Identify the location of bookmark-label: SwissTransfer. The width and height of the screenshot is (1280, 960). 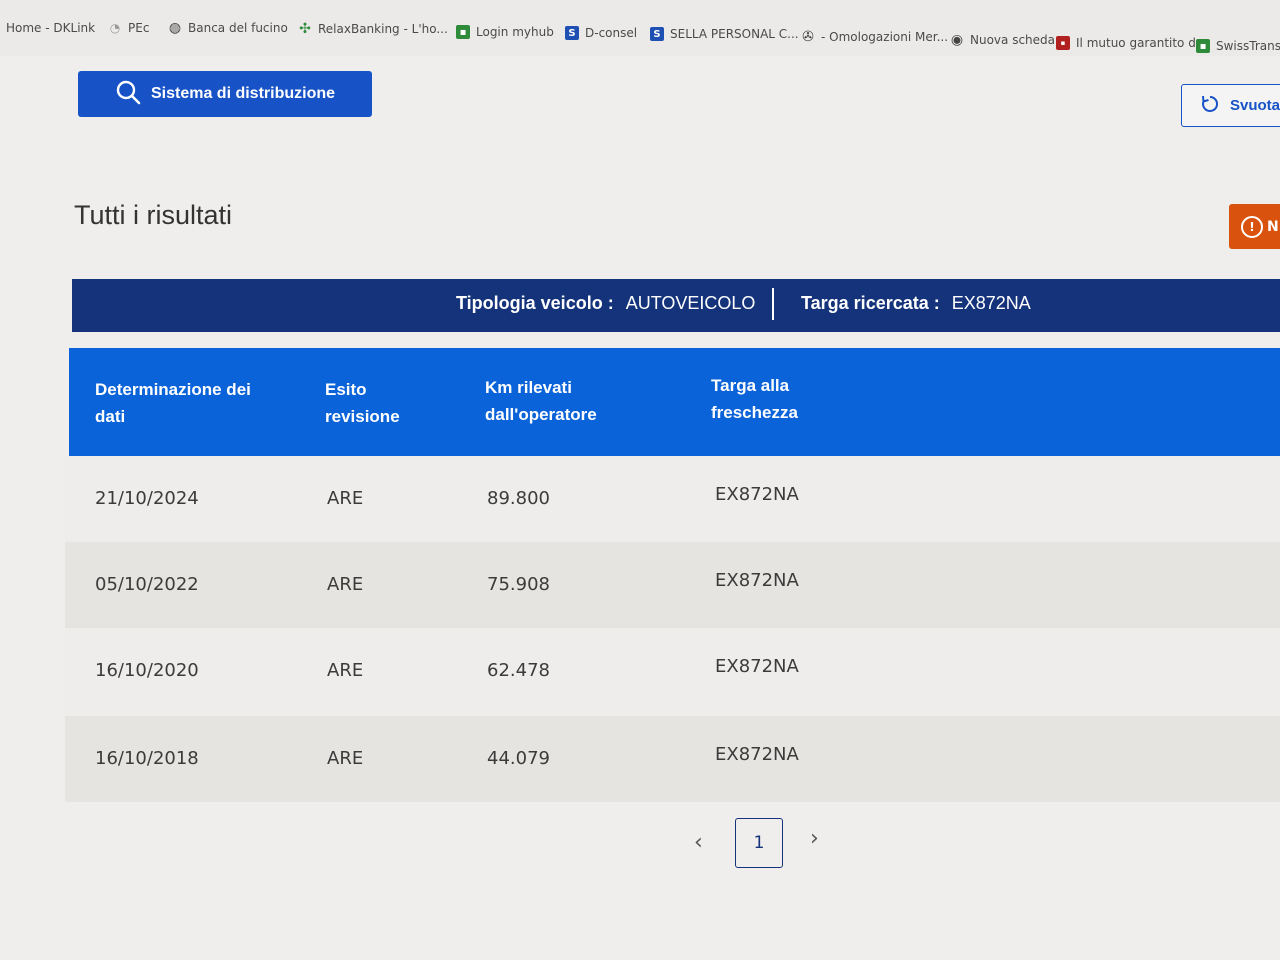
(1248, 46).